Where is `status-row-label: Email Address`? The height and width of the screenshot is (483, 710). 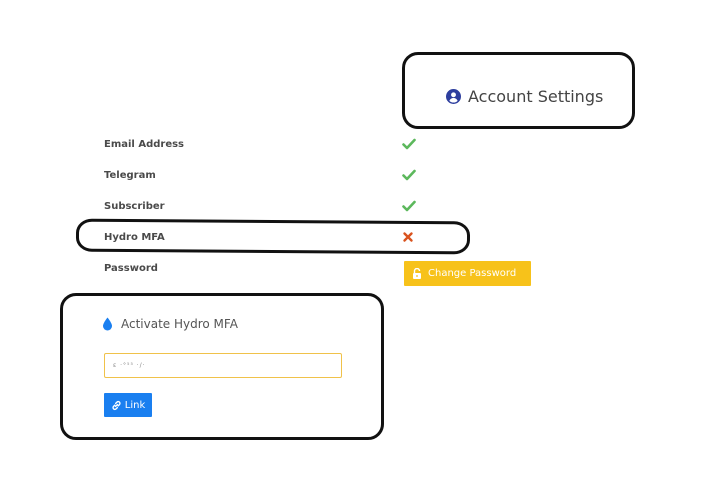
status-row-label: Email Address is located at coordinates (144, 144).